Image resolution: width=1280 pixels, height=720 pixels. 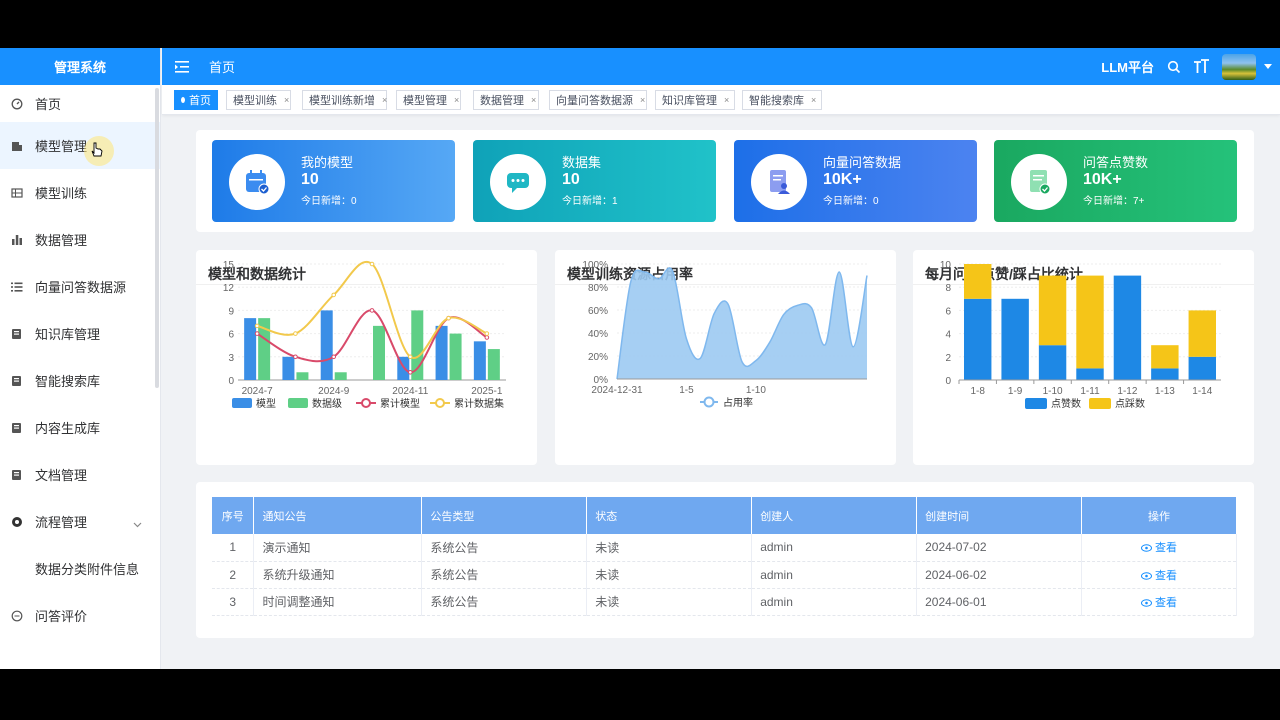 I want to click on x-tick-label: 2025-1, so click(x=487, y=391).